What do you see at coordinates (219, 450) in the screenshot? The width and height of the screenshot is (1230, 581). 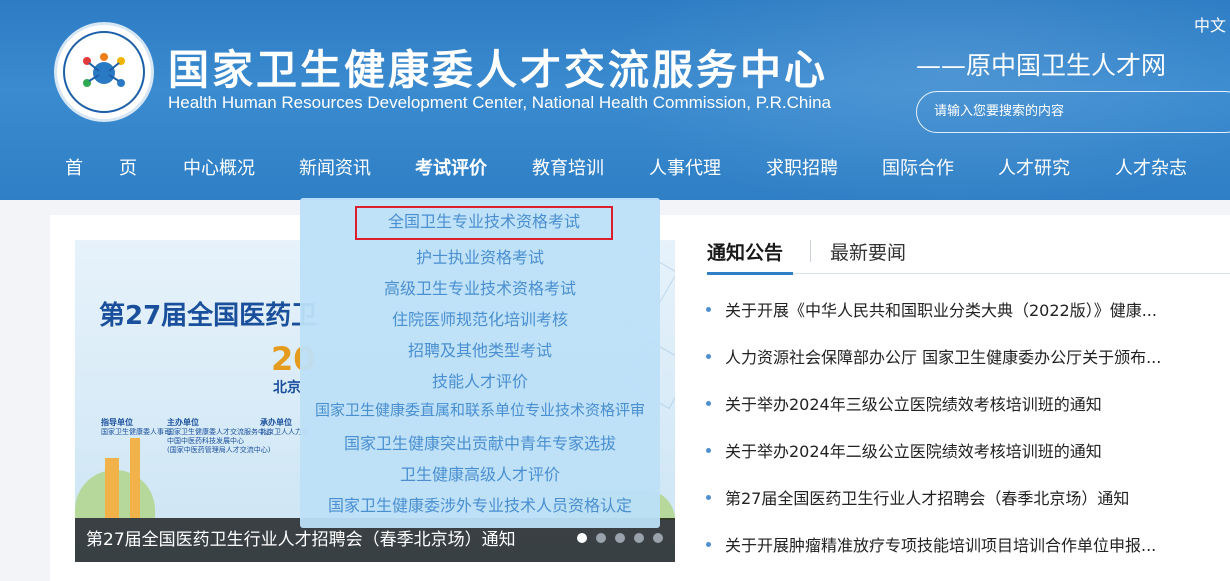 I see `org-host-text3: (国家中医药管理局人才交流中心)` at bounding box center [219, 450].